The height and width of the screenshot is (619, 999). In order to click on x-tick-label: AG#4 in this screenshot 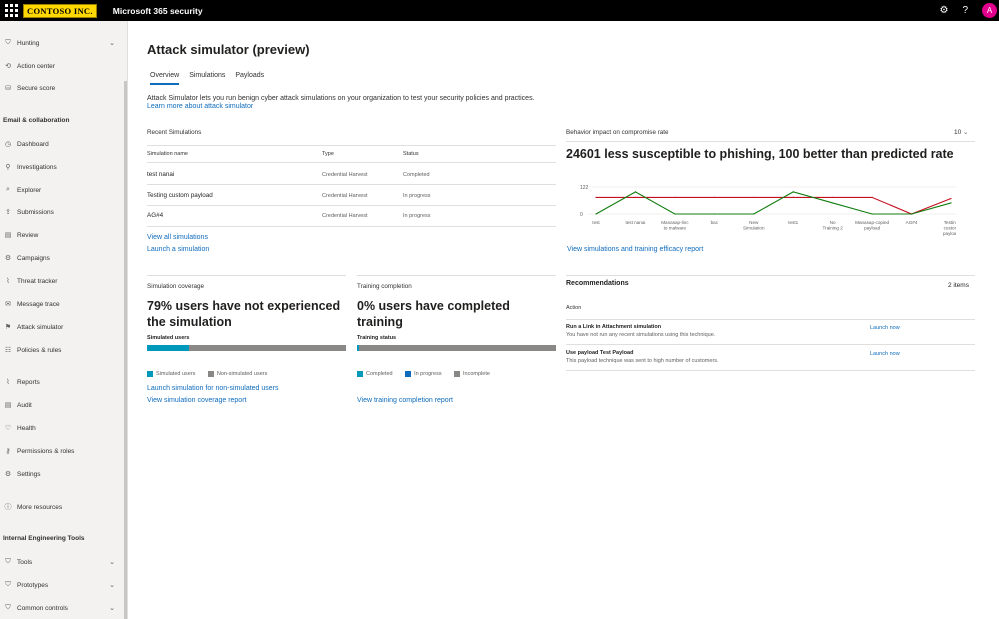, I will do `click(912, 222)`.